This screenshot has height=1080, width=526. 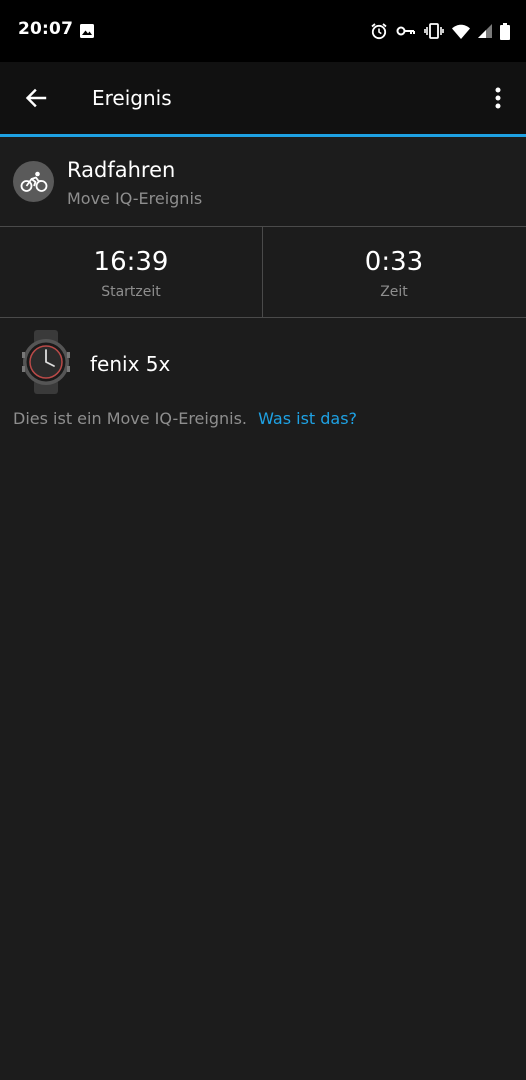 I want to click on vibrate-icon, so click(x=434, y=31).